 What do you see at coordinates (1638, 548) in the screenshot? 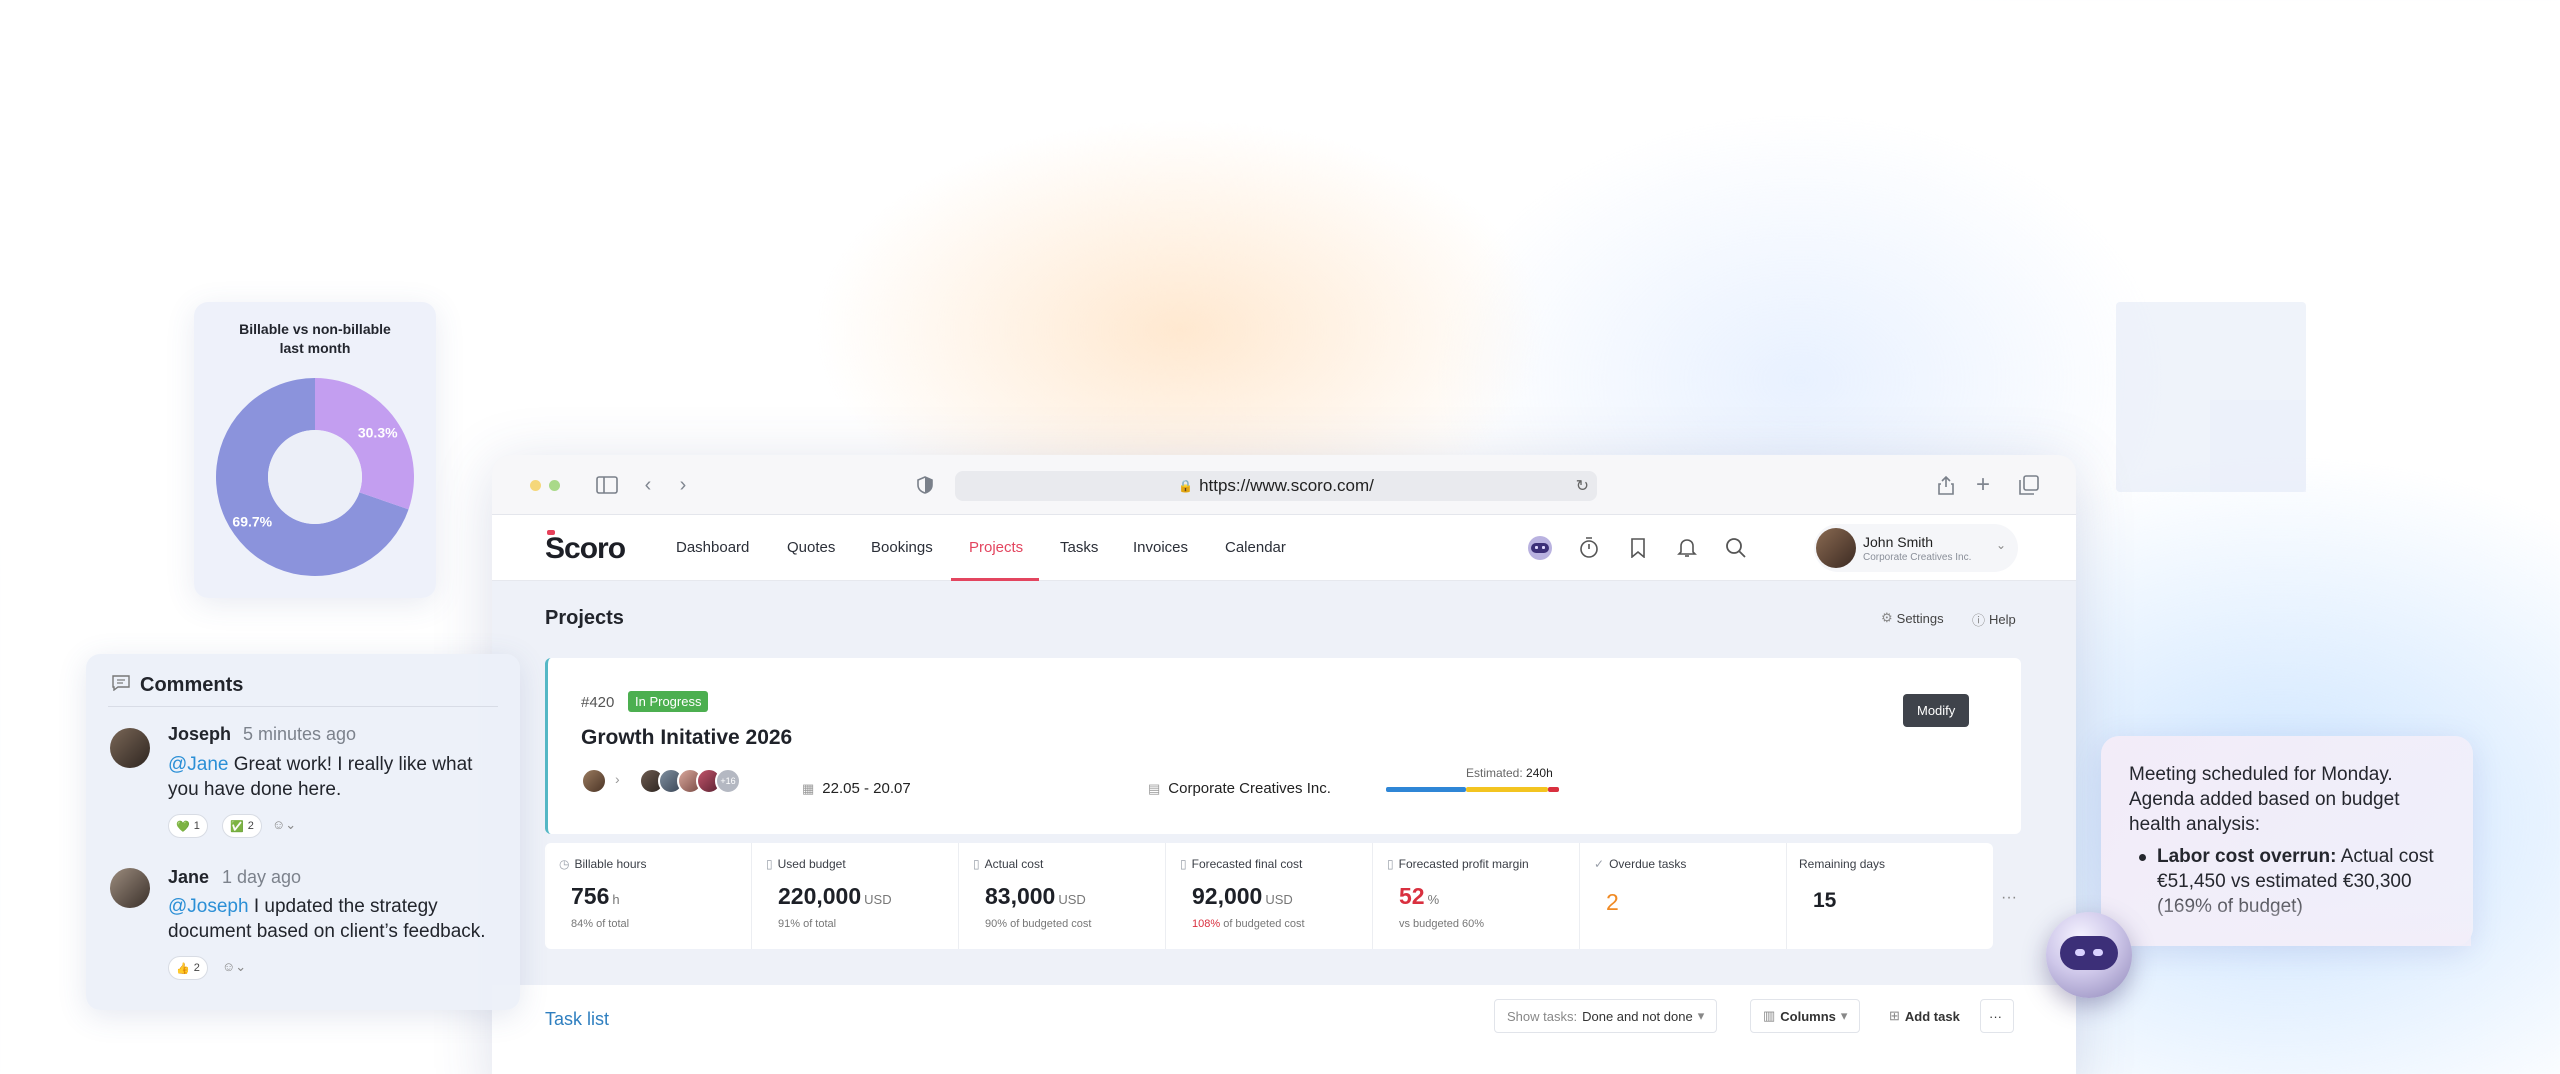
I see `bookmark-icon` at bounding box center [1638, 548].